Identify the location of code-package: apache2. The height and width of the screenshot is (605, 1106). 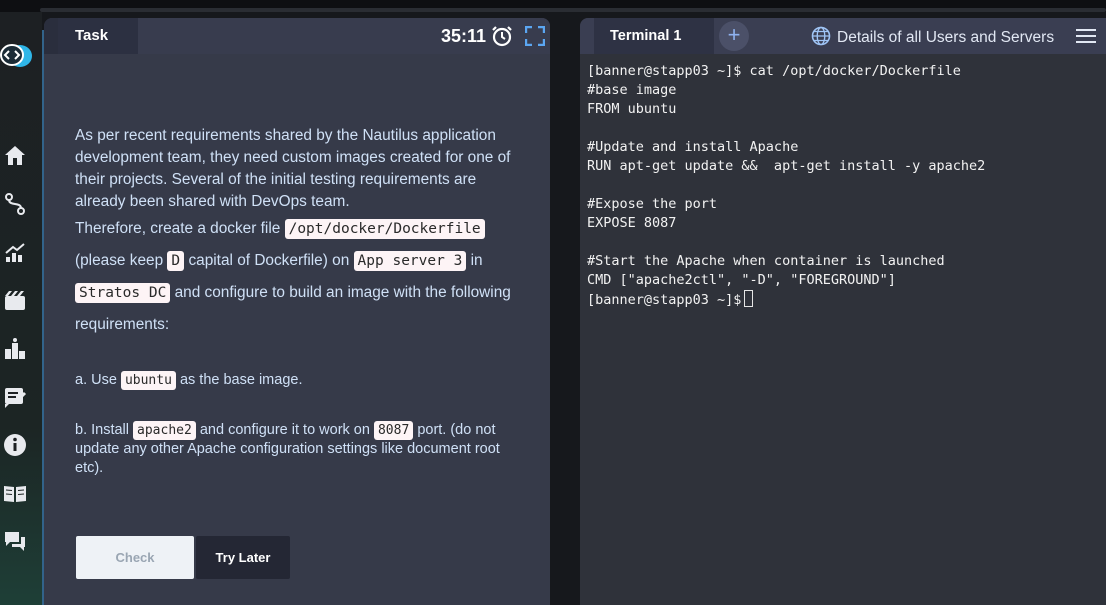
(164, 430).